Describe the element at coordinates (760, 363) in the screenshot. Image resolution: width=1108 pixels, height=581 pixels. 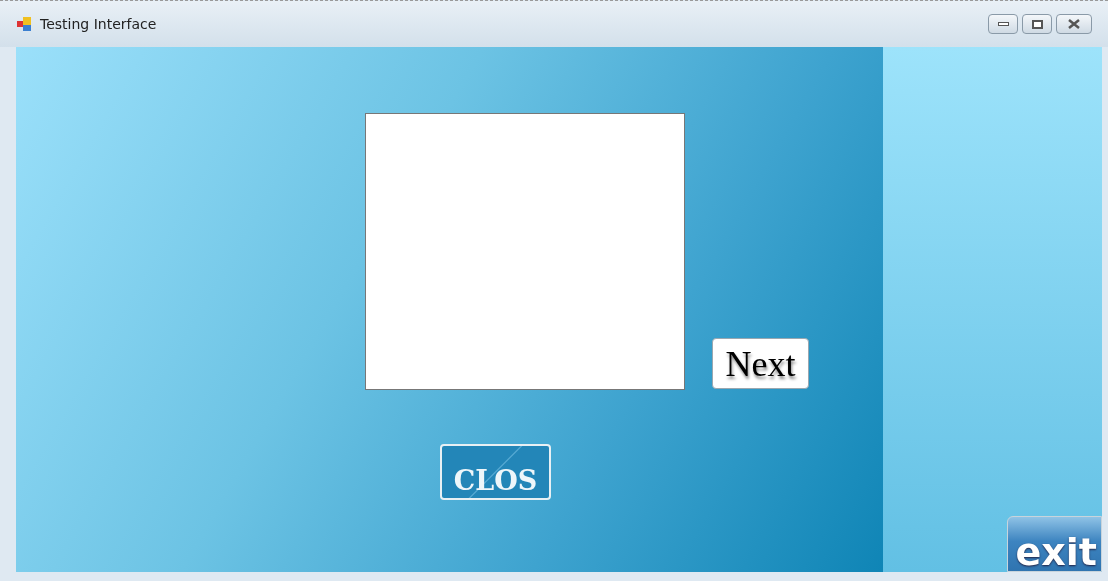
I see `next-button: Next` at that location.